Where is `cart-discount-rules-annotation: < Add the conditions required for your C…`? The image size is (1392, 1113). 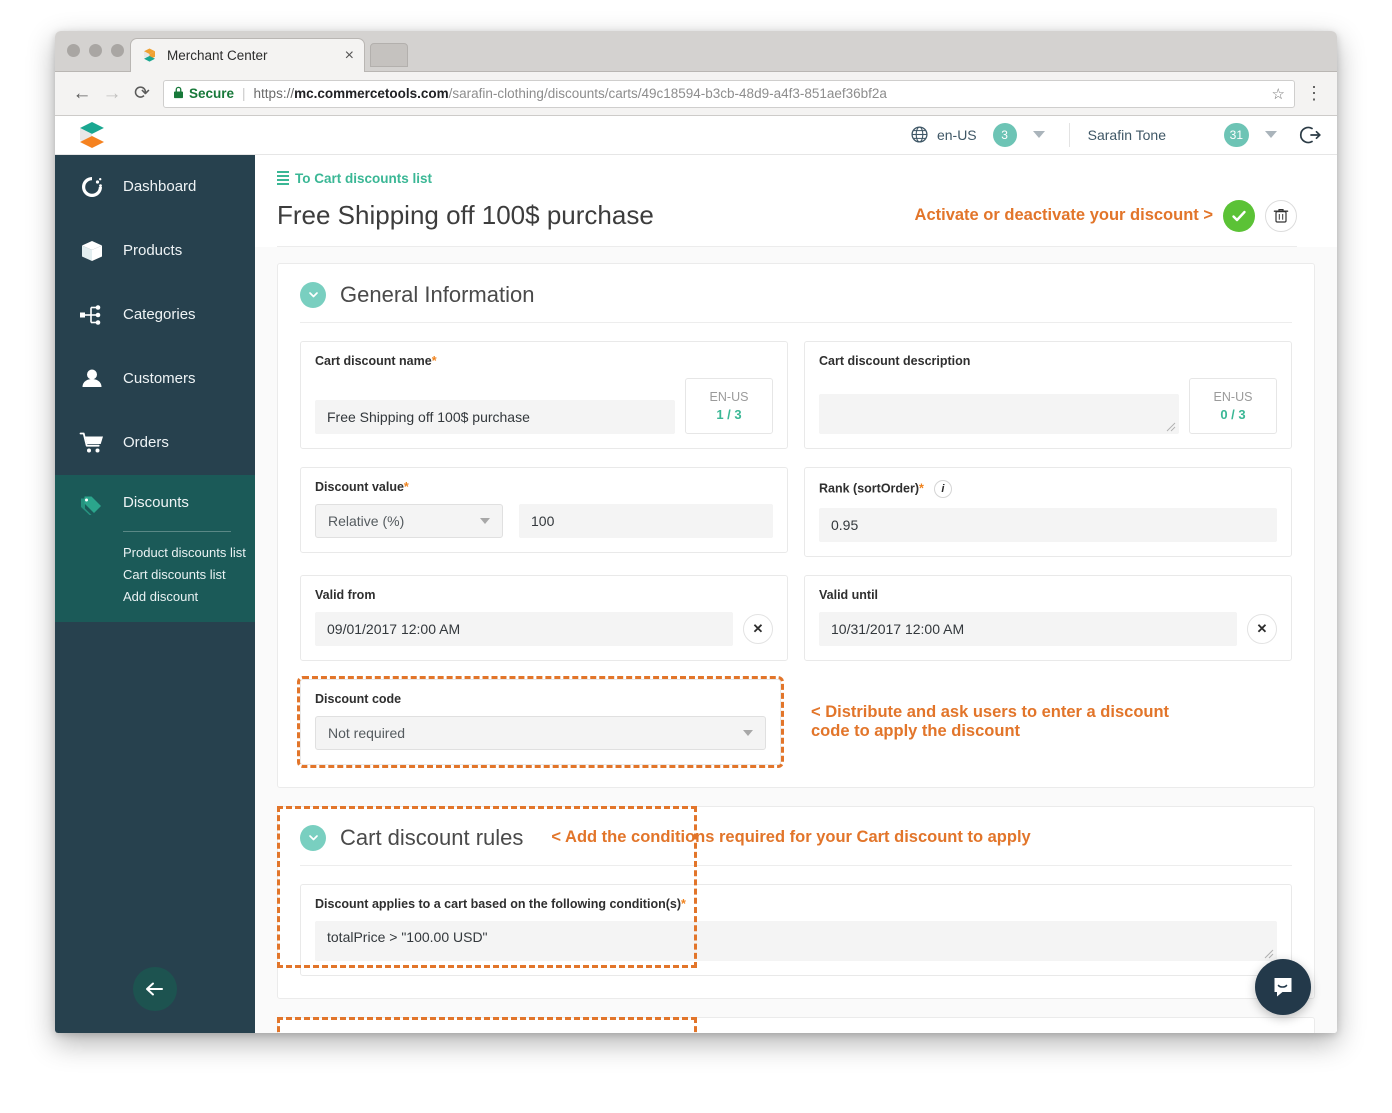
cart-discount-rules-annotation: < Add the conditions required for your C… is located at coordinates (791, 837).